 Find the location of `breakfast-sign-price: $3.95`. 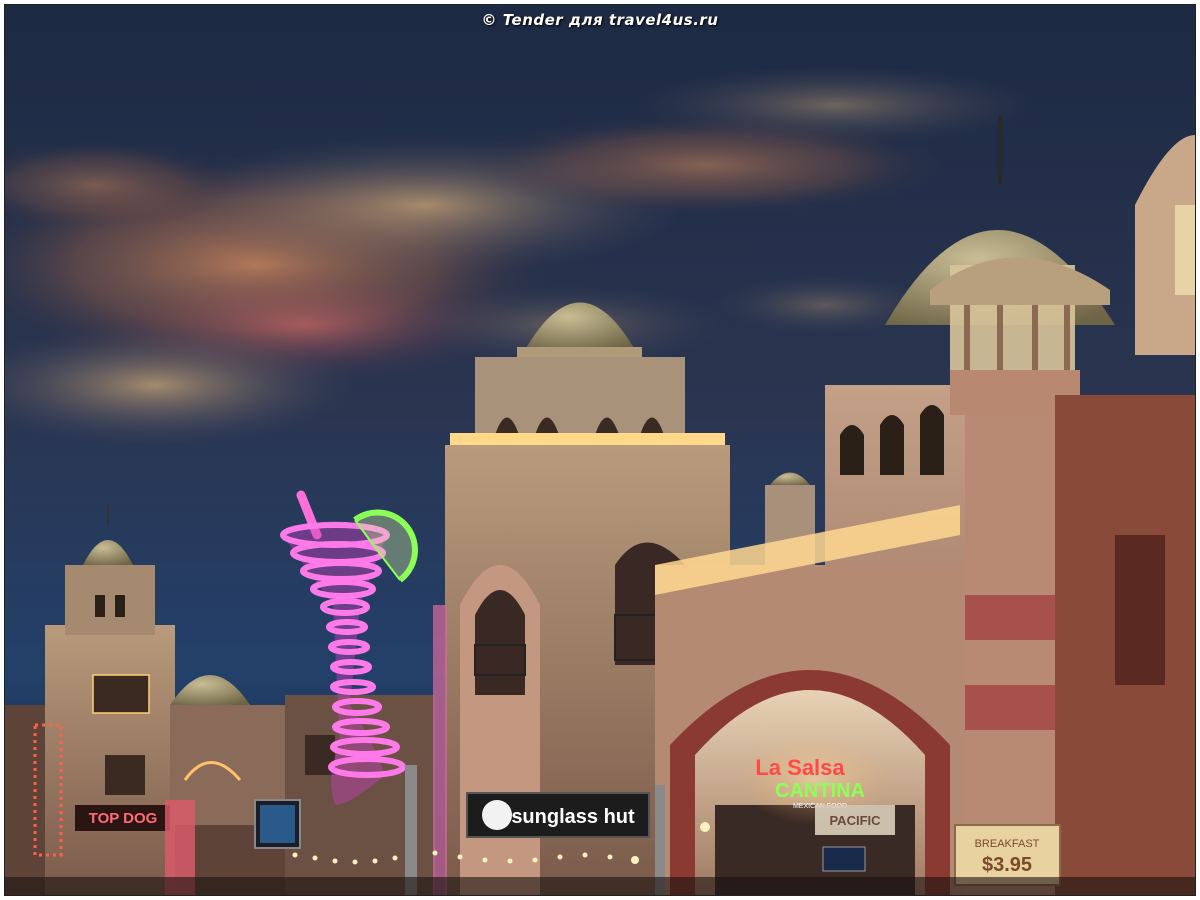

breakfast-sign-price: $3.95 is located at coordinates (1007, 865).